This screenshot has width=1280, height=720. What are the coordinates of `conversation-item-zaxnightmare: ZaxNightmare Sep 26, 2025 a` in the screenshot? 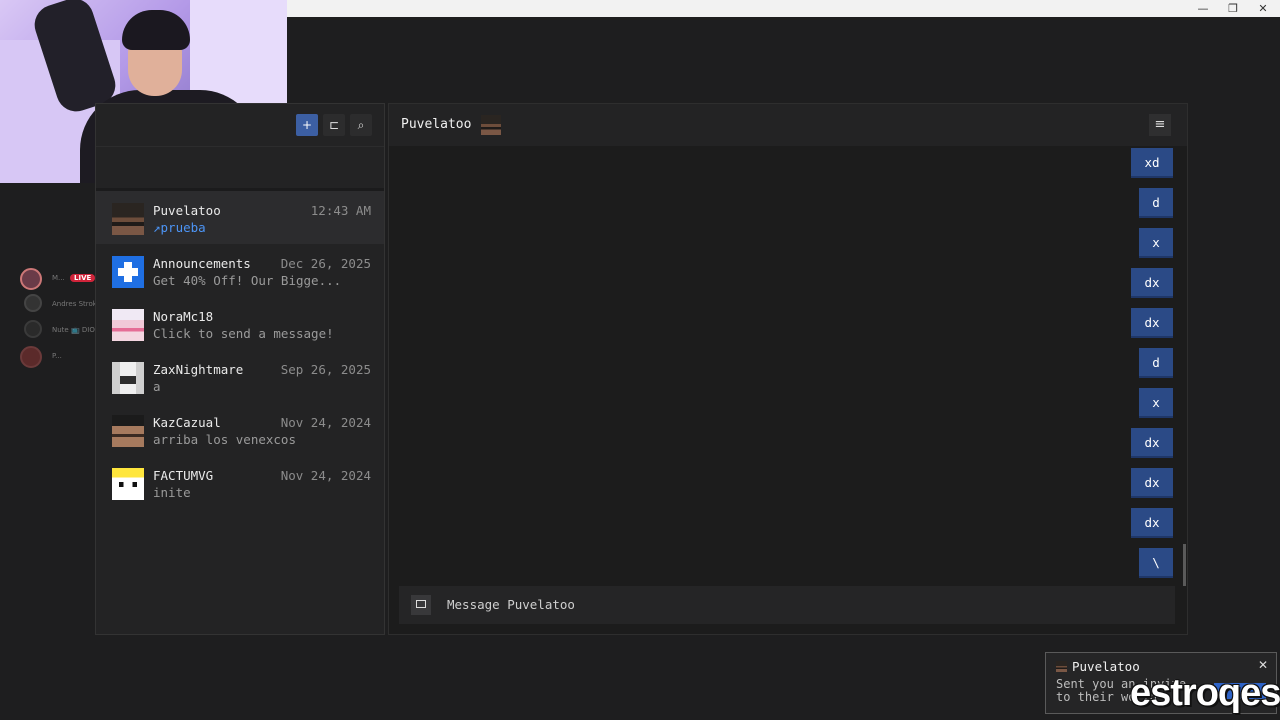 It's located at (240, 376).